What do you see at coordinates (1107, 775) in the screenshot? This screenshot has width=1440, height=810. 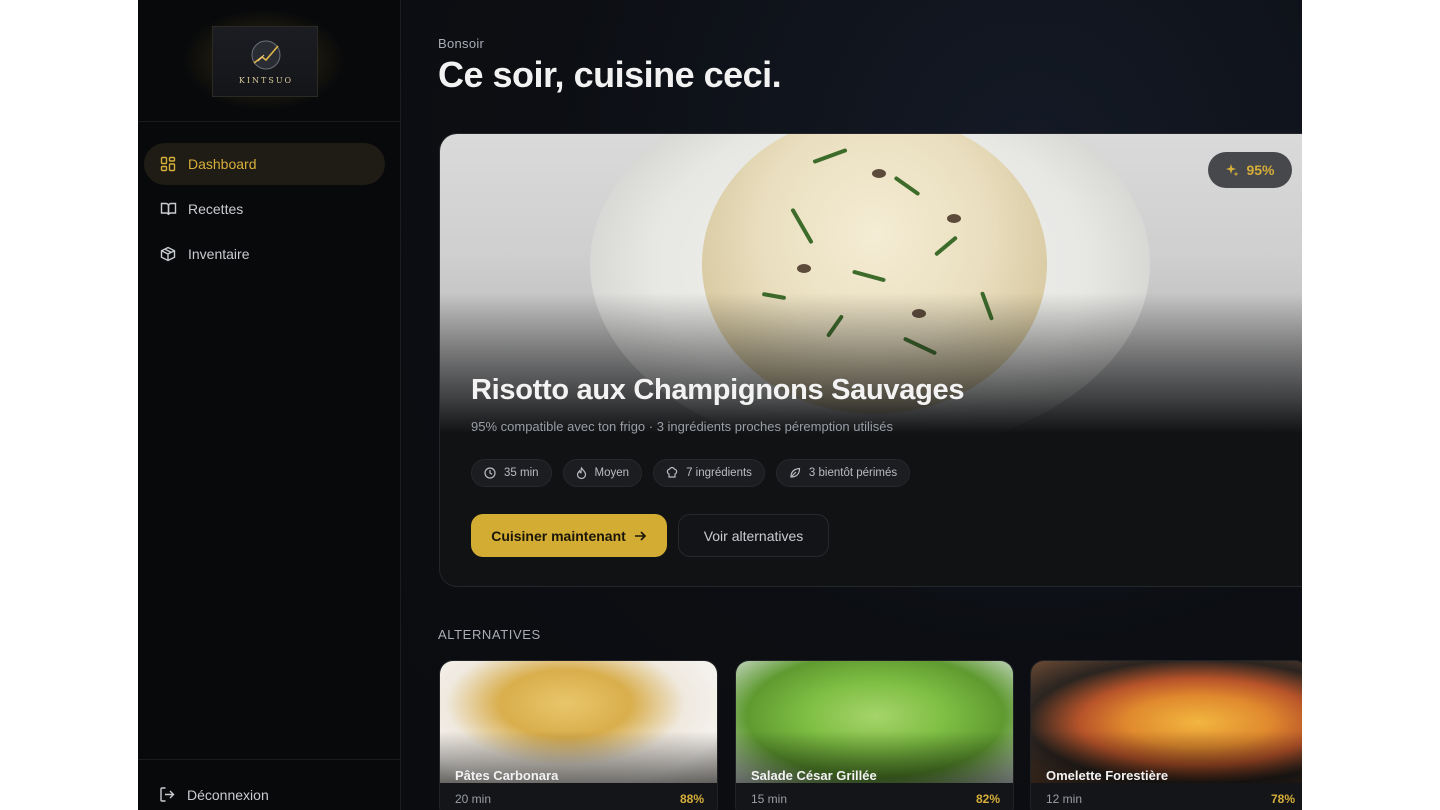 I see `card-title: Omelette Forestière` at bounding box center [1107, 775].